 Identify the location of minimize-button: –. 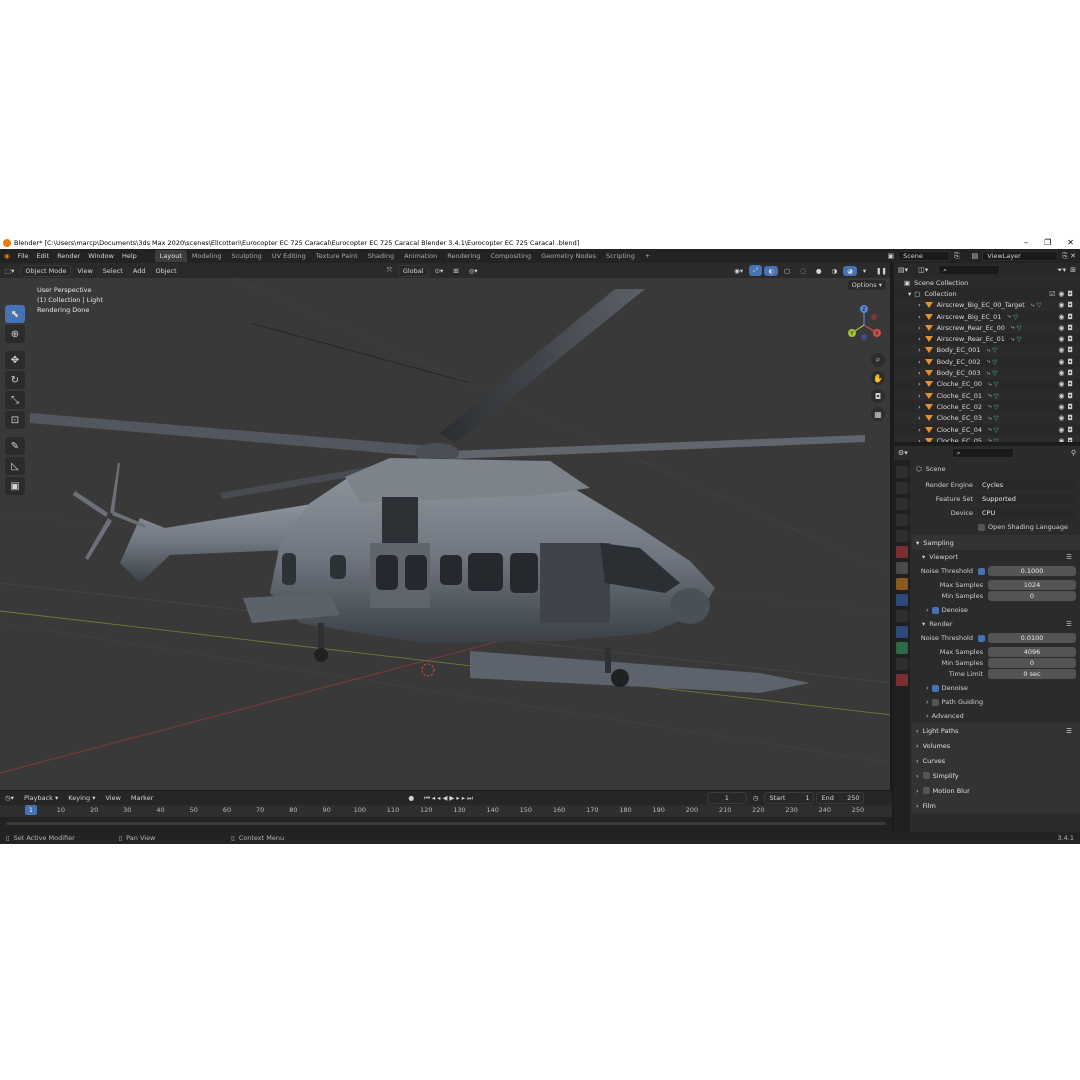
(1026, 242).